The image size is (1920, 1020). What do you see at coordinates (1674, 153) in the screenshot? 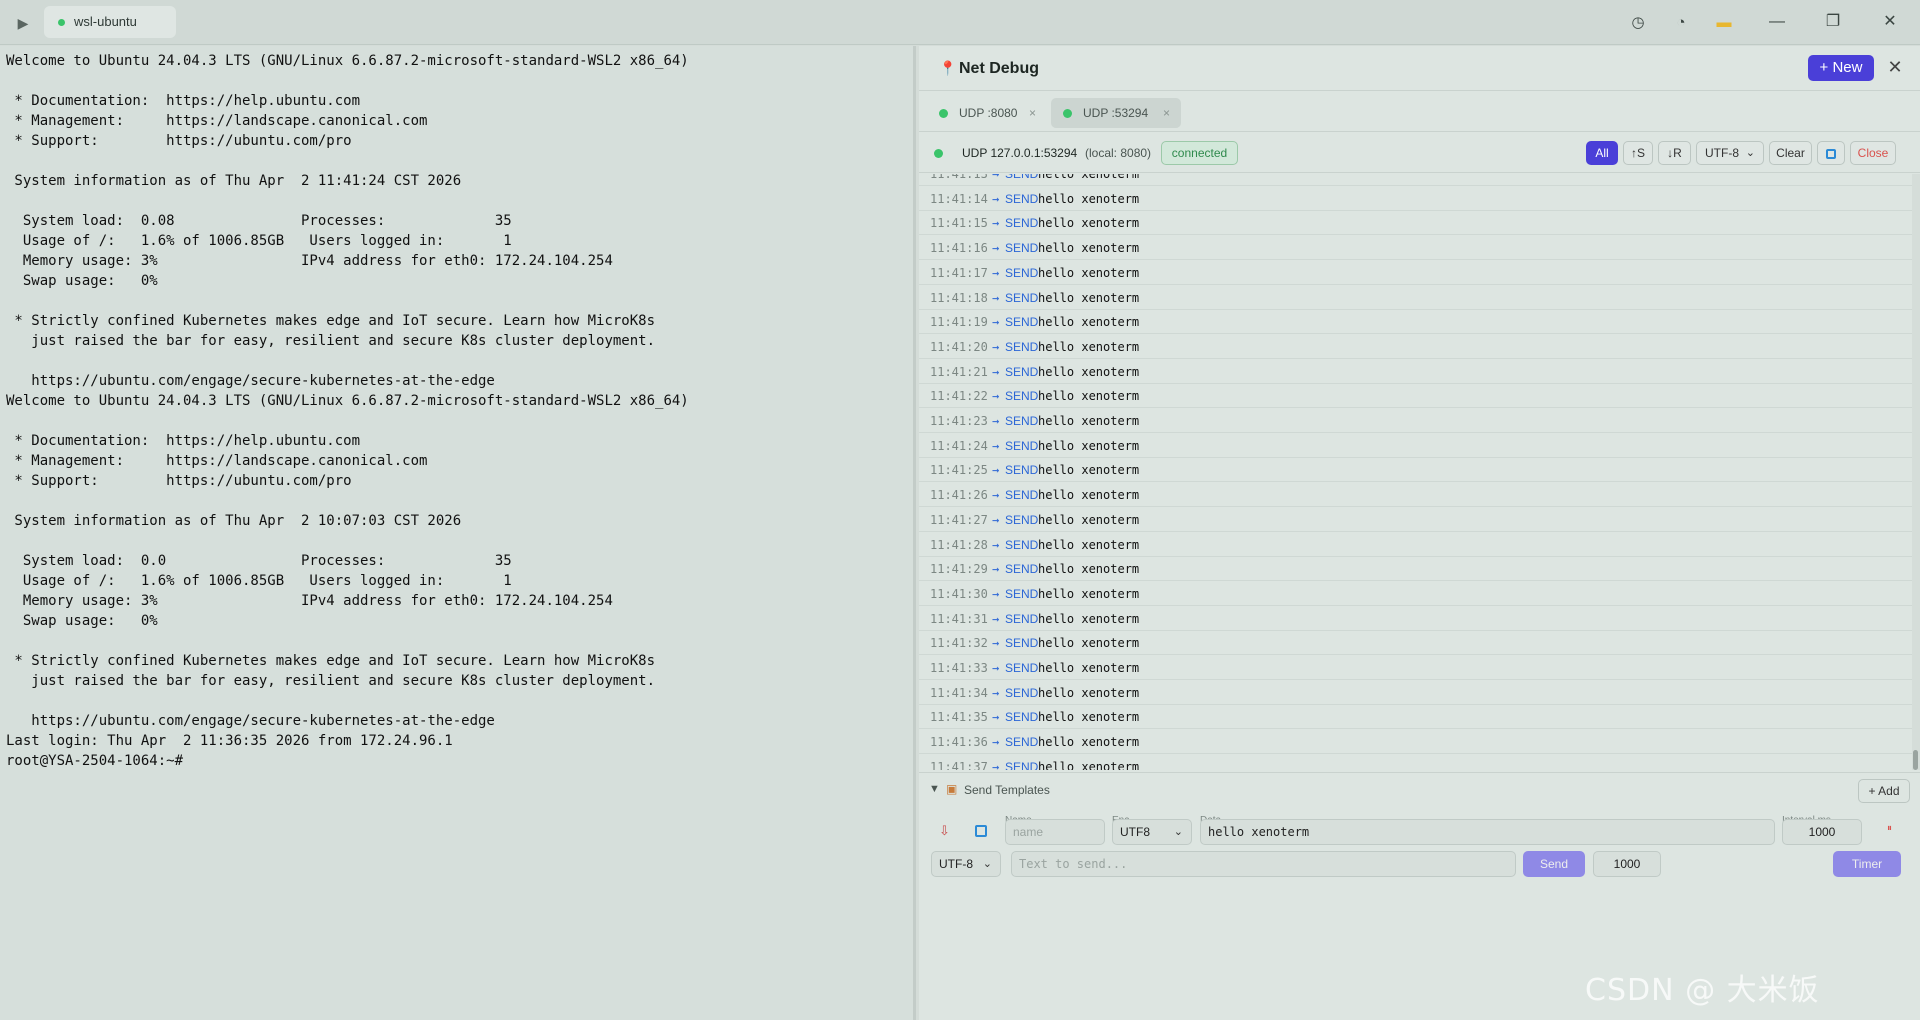
I see `filter-received-button: ↓R` at bounding box center [1674, 153].